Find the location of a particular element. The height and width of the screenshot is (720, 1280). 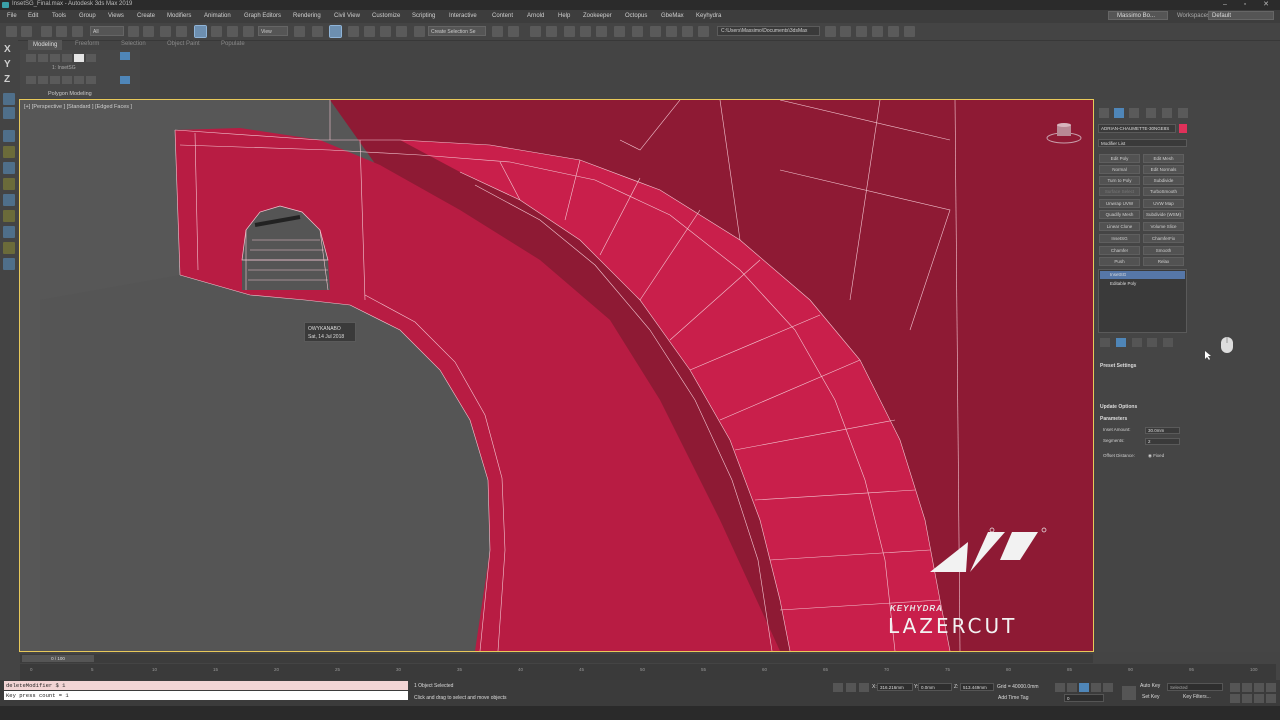

object-name-field: ADRIAN-CHAUMETTE-30NGE8S is located at coordinates (1137, 128).